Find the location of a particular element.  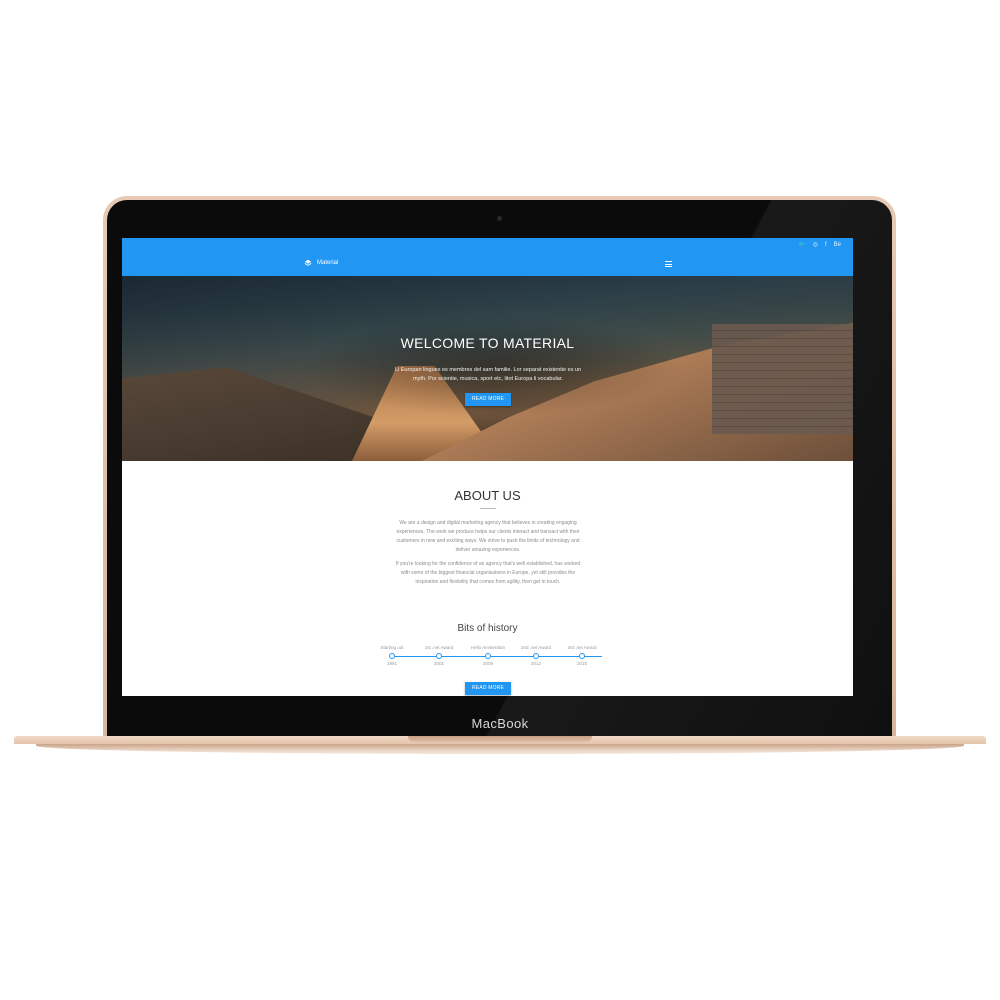

hero-title: WELCOME TO MATERIAL is located at coordinates (487, 343).